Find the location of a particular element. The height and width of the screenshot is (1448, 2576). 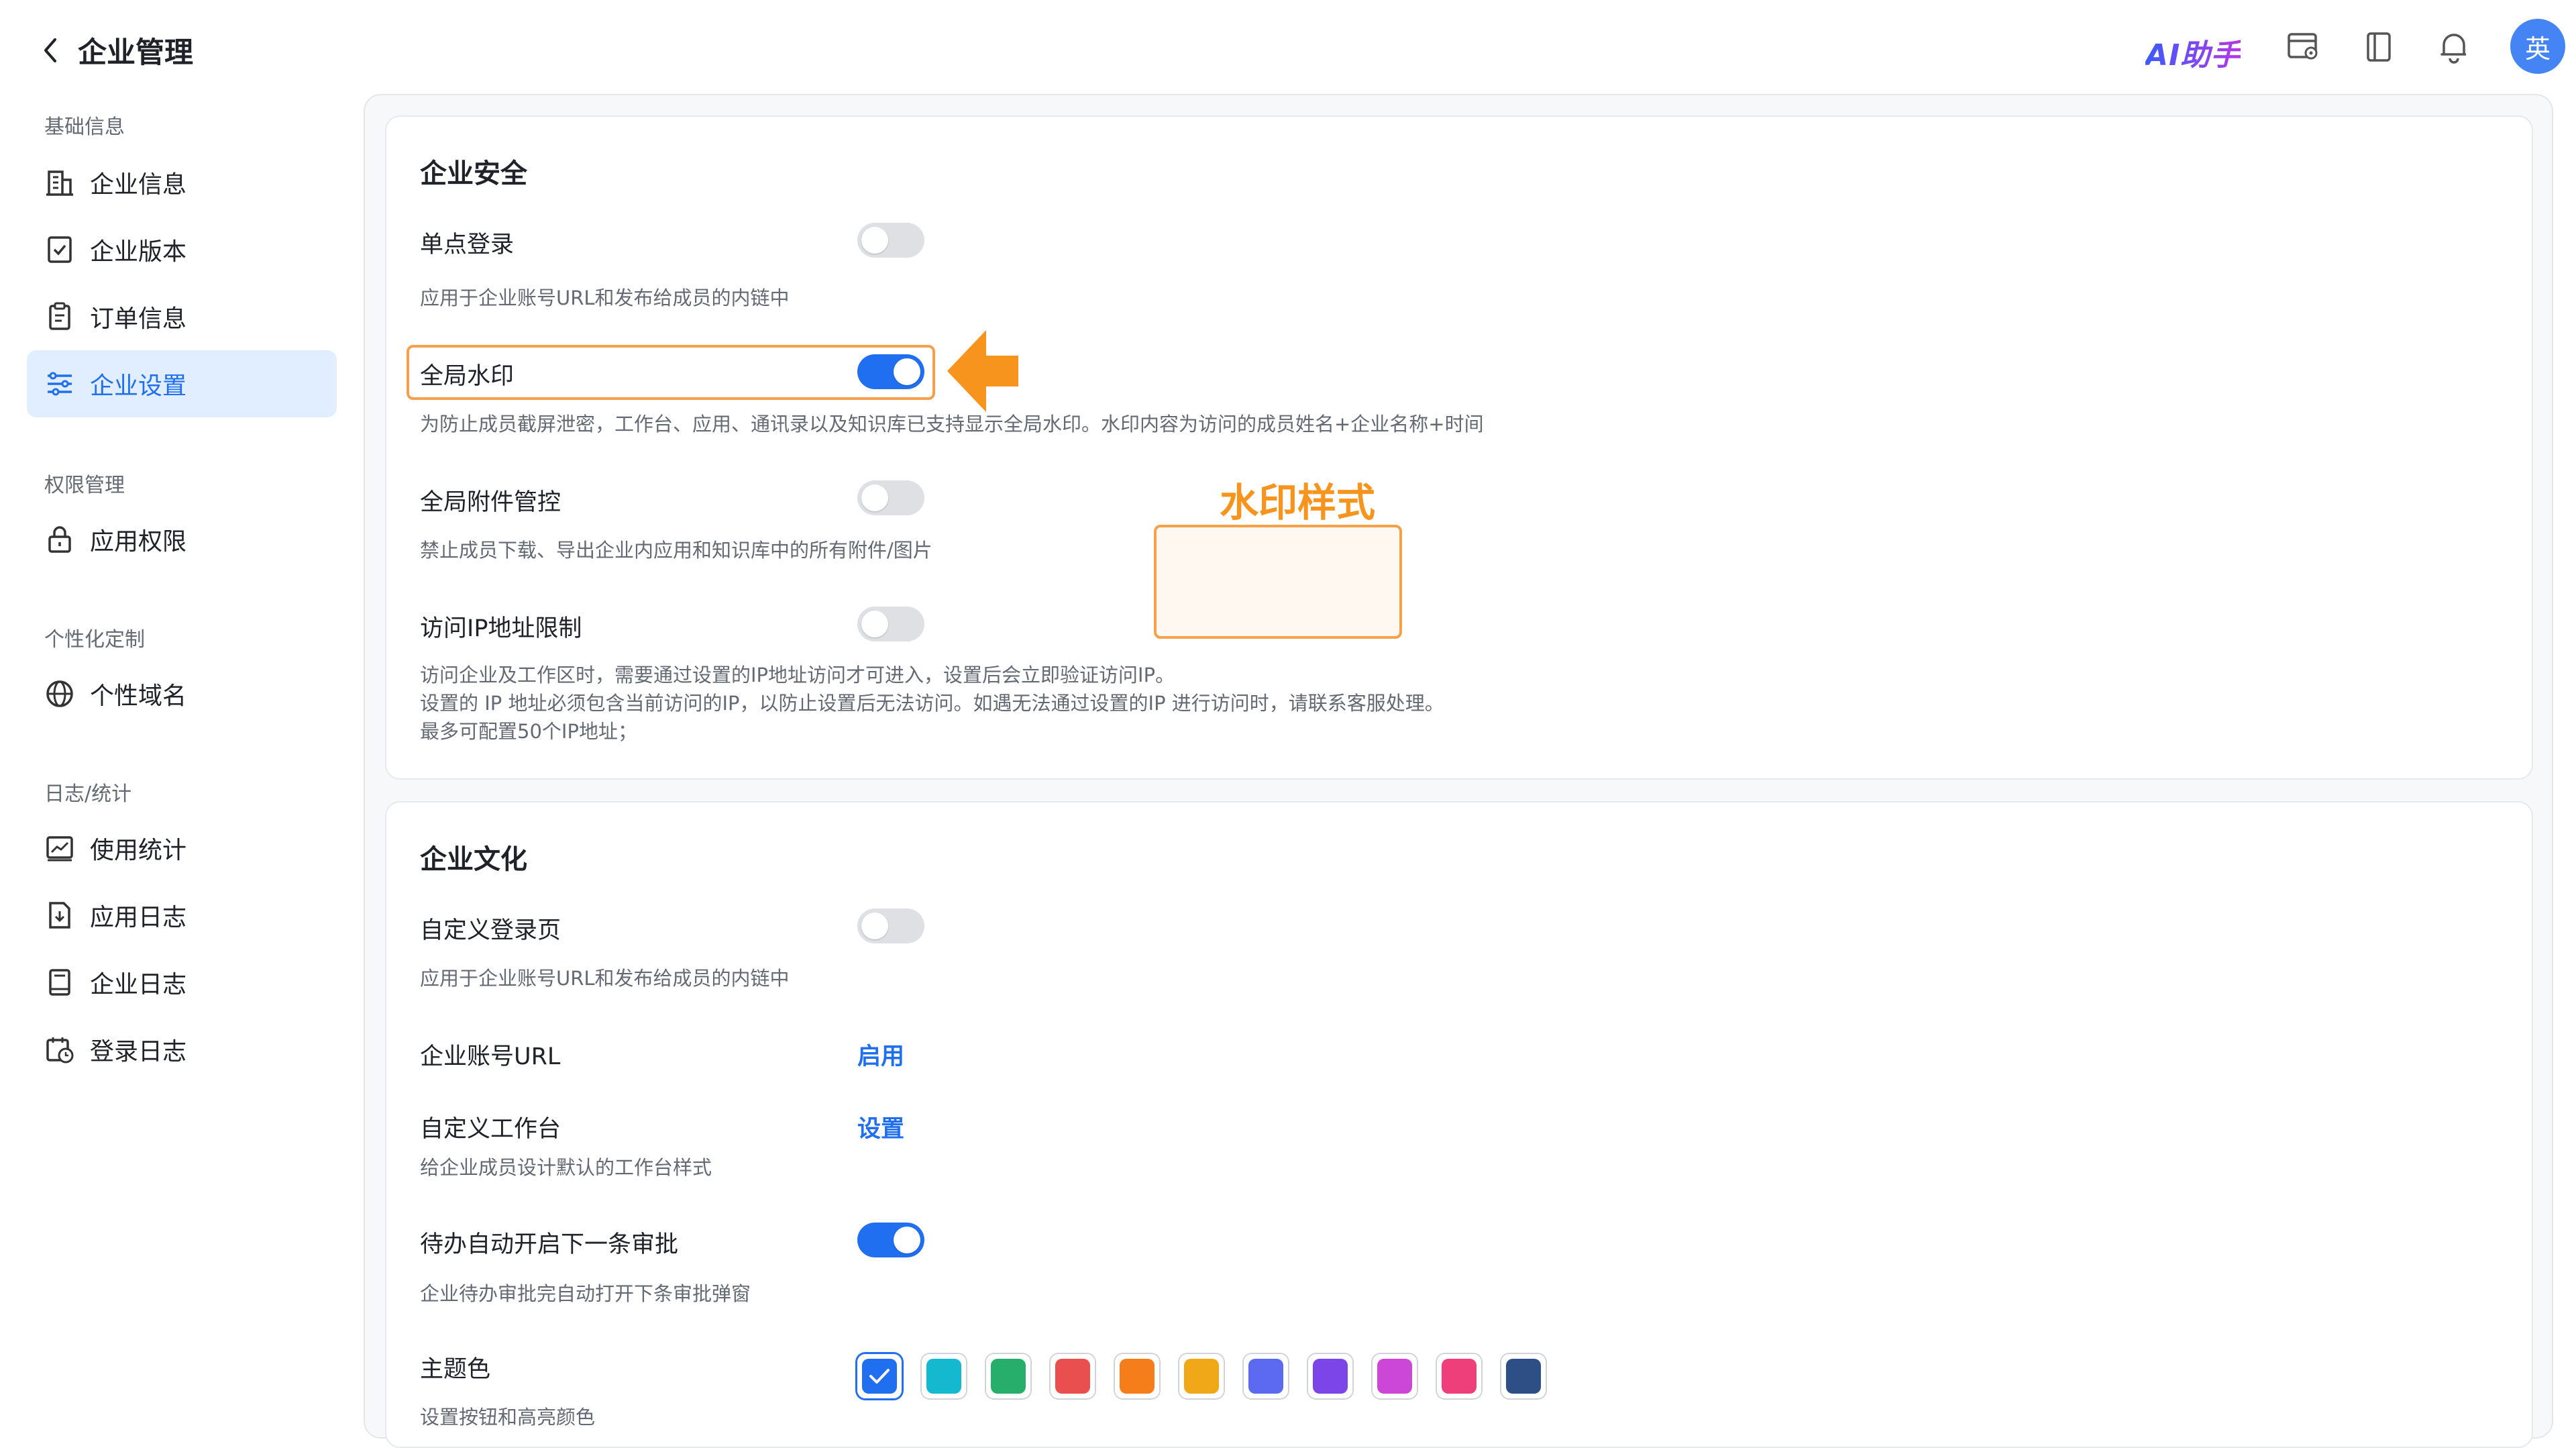

sidebar-item-usage-stats: 使用统计 is located at coordinates (182, 848).